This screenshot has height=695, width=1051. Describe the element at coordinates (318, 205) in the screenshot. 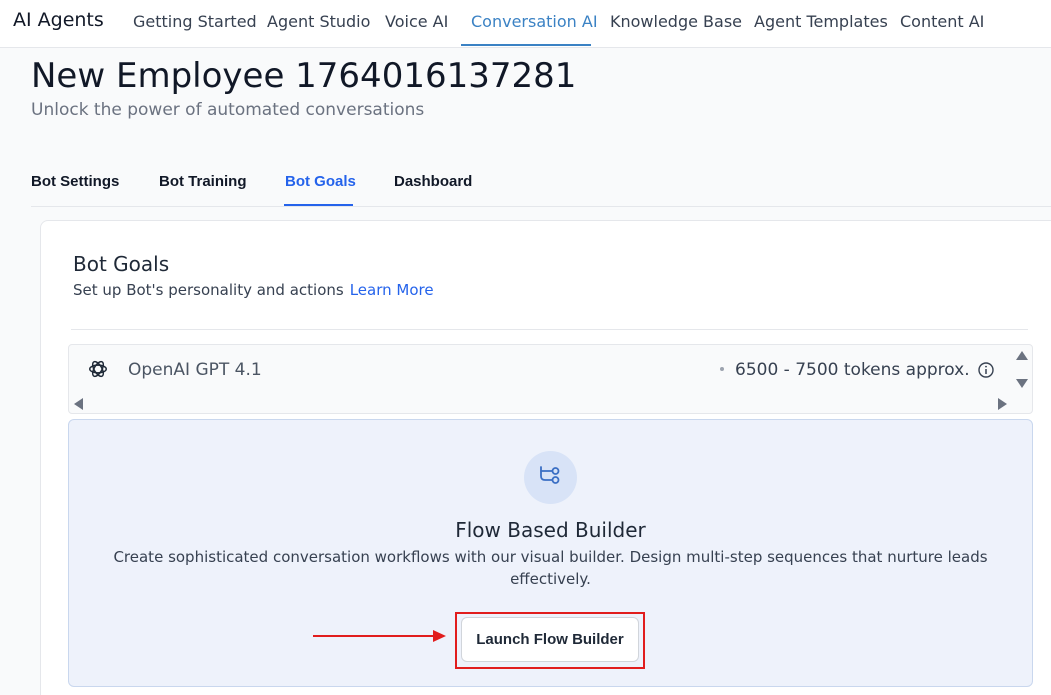

I see `tab-active-indicator` at that location.